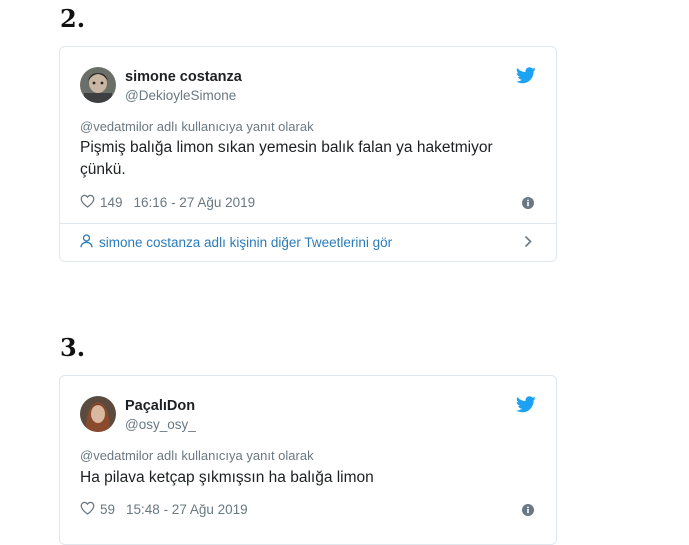 The image size is (689, 545). Describe the element at coordinates (107, 509) in the screenshot. I see `like-count: 59` at that location.